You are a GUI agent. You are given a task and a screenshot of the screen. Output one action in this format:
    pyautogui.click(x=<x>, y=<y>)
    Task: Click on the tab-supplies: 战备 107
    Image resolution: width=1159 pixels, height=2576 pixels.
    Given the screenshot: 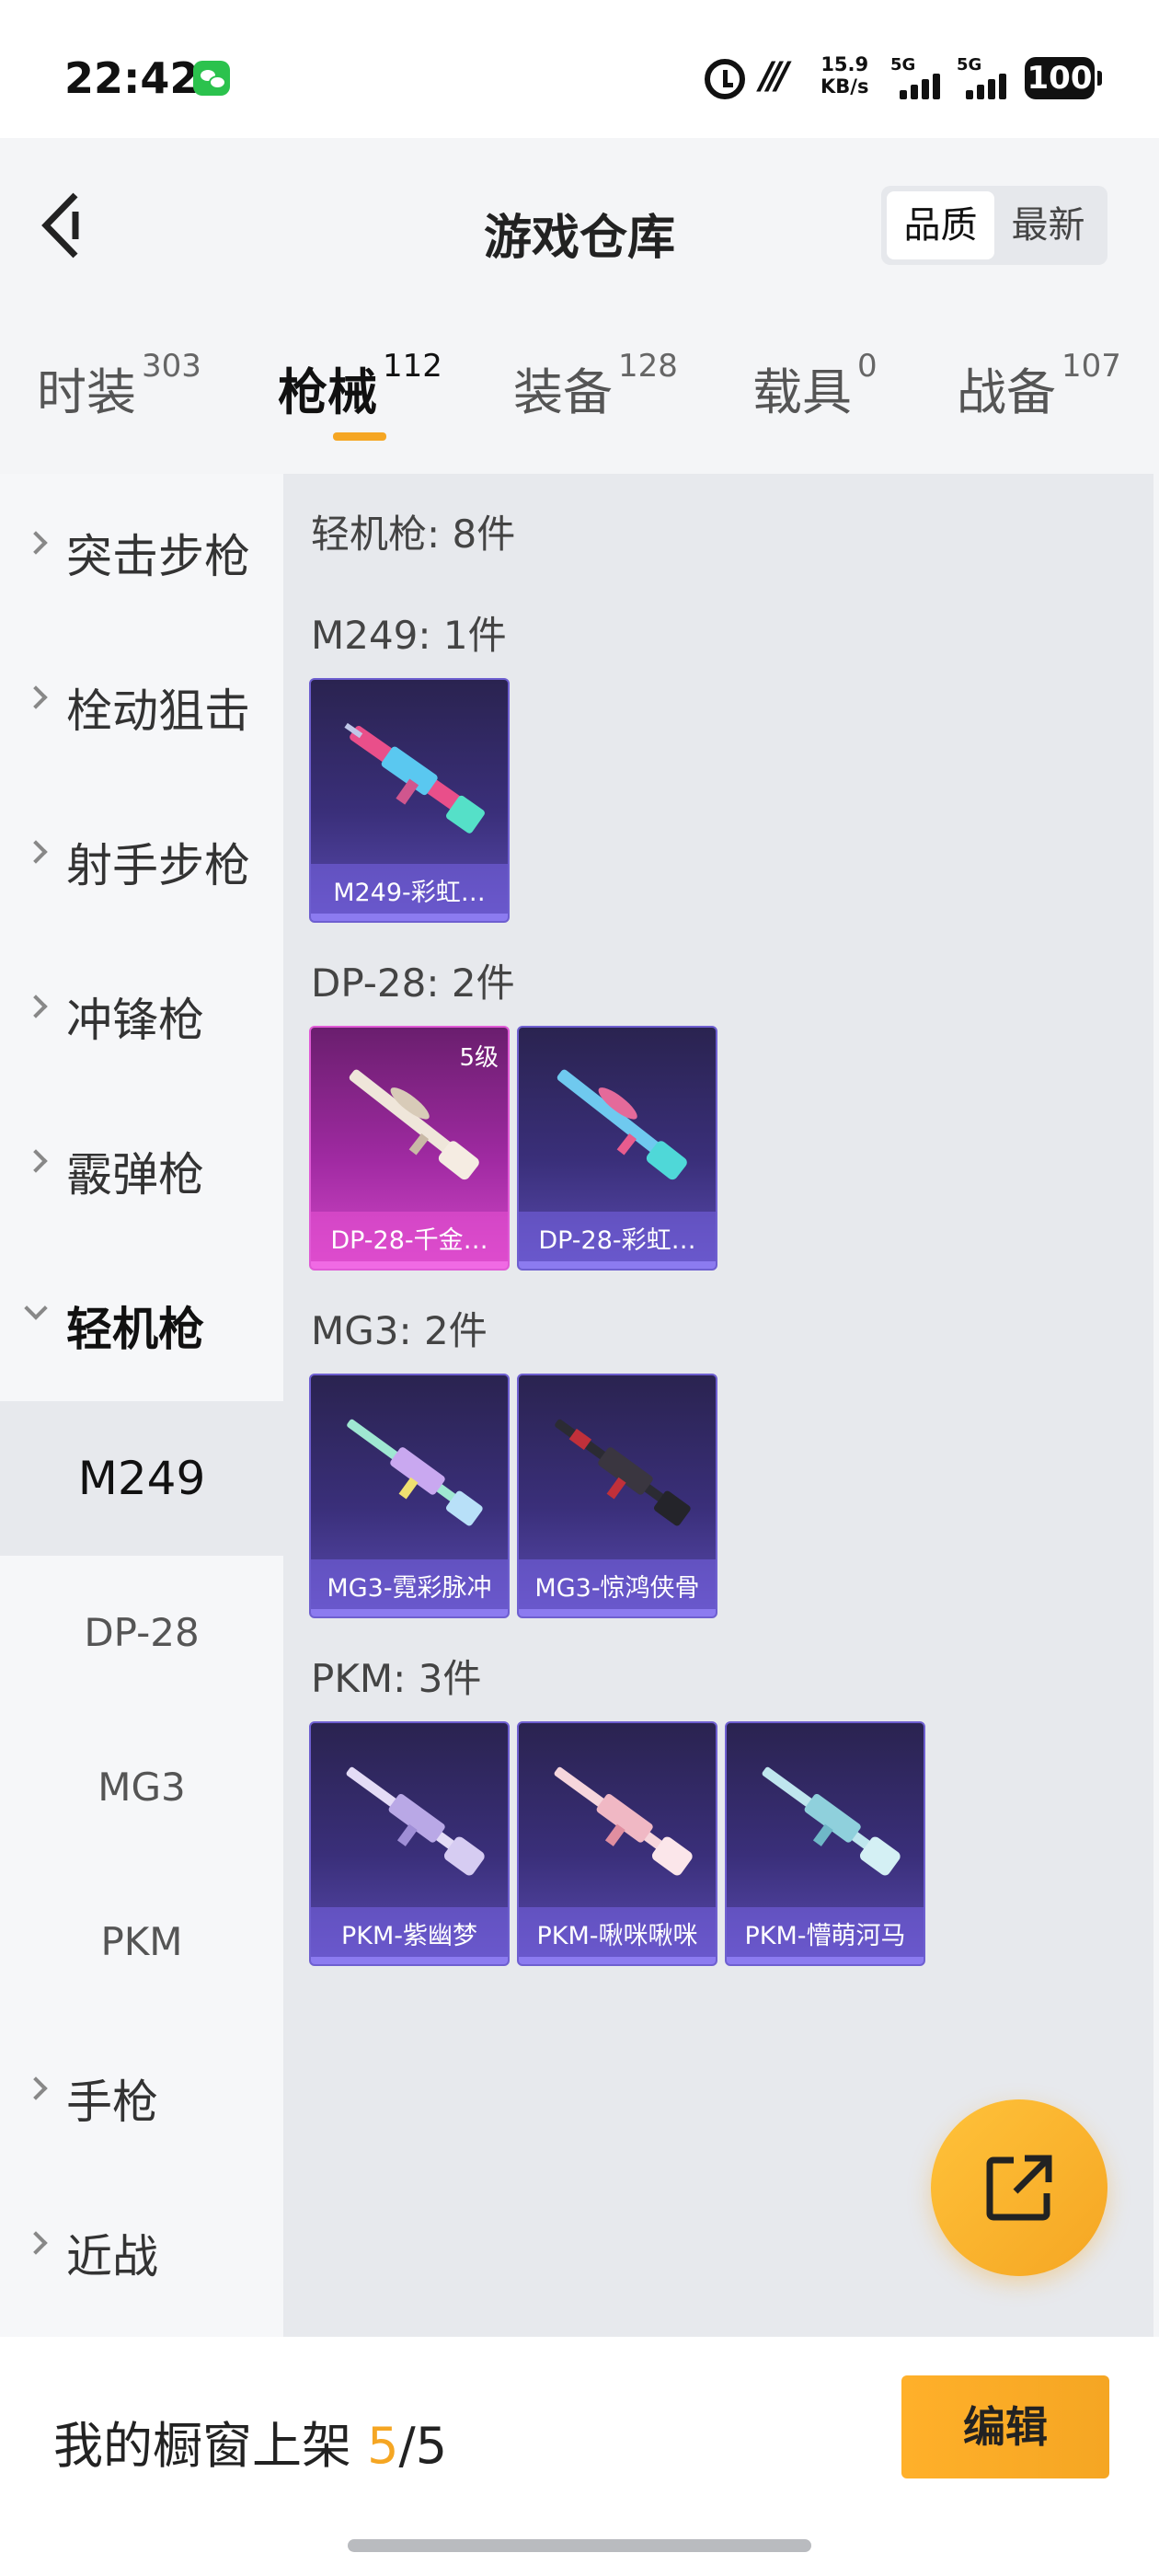 What is the action you would take?
    pyautogui.click(x=1039, y=386)
    